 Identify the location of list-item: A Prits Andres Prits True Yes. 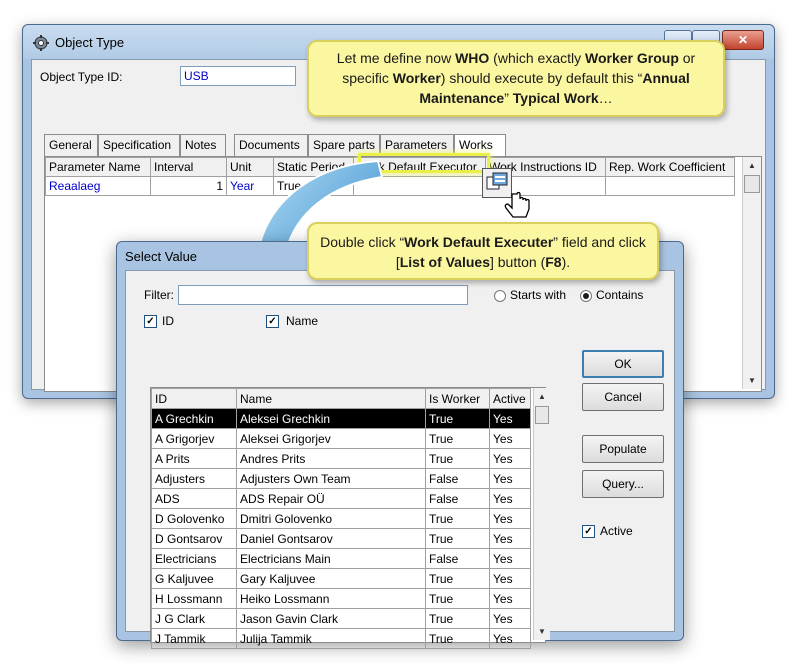
(341, 458).